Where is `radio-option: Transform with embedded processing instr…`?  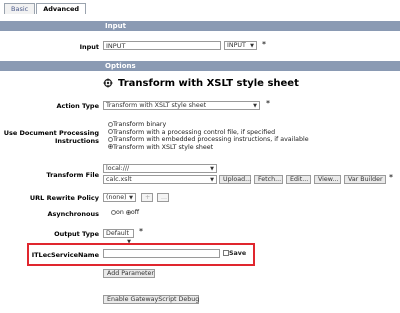
radio-option: Transform with embedded processing instr… is located at coordinates (208, 140).